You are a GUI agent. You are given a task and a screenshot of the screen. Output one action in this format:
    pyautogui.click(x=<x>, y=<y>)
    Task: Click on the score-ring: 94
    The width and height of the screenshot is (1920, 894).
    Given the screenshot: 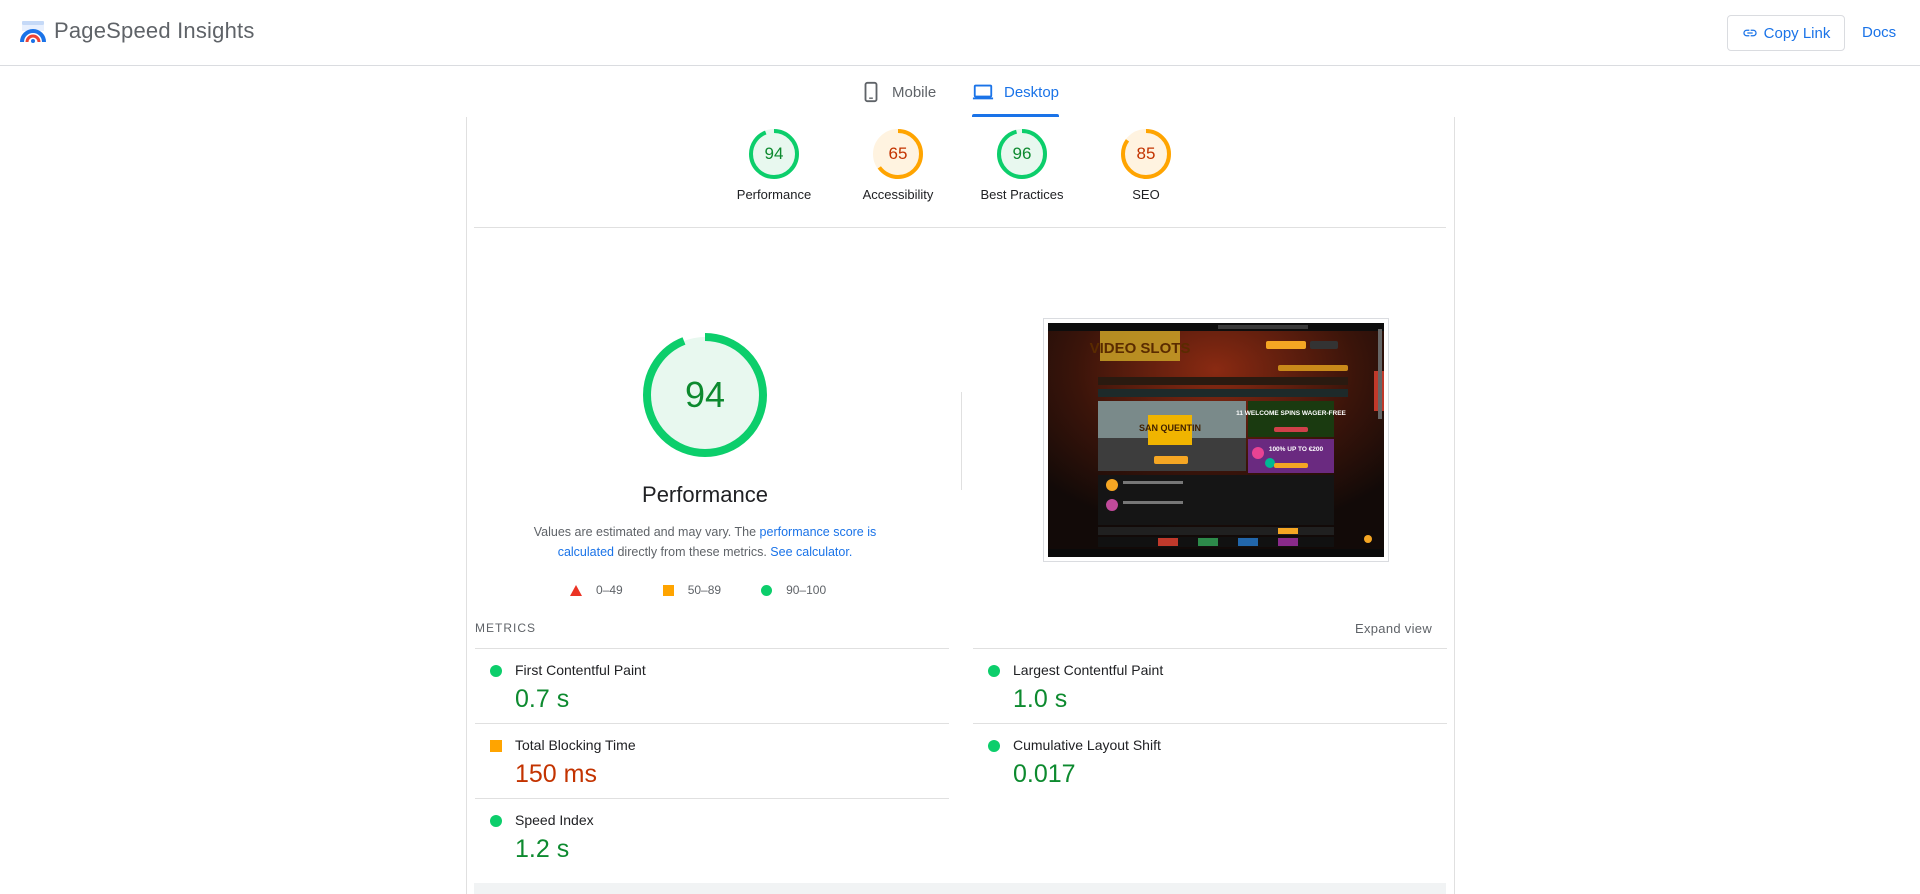 What is the action you would take?
    pyautogui.click(x=774, y=154)
    